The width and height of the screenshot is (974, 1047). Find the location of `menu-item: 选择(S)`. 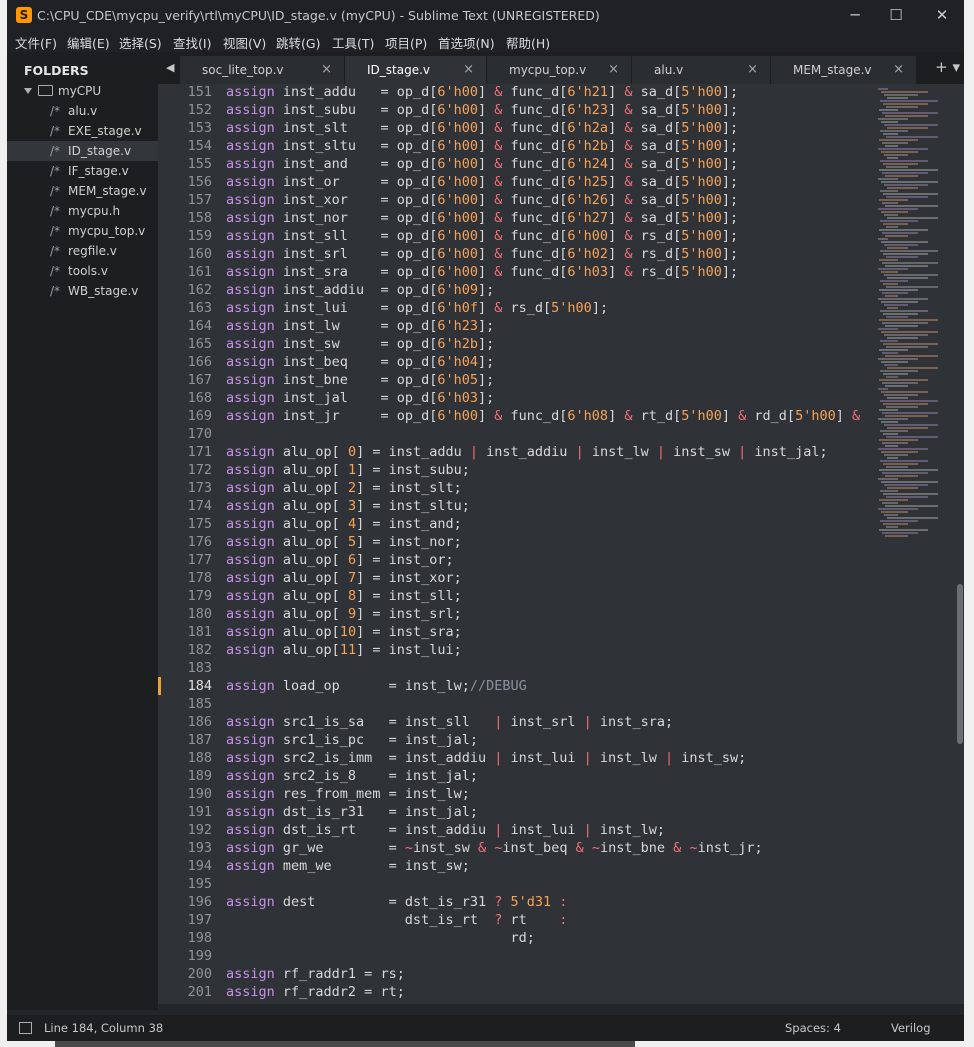

menu-item: 选择(S) is located at coordinates (140, 42).